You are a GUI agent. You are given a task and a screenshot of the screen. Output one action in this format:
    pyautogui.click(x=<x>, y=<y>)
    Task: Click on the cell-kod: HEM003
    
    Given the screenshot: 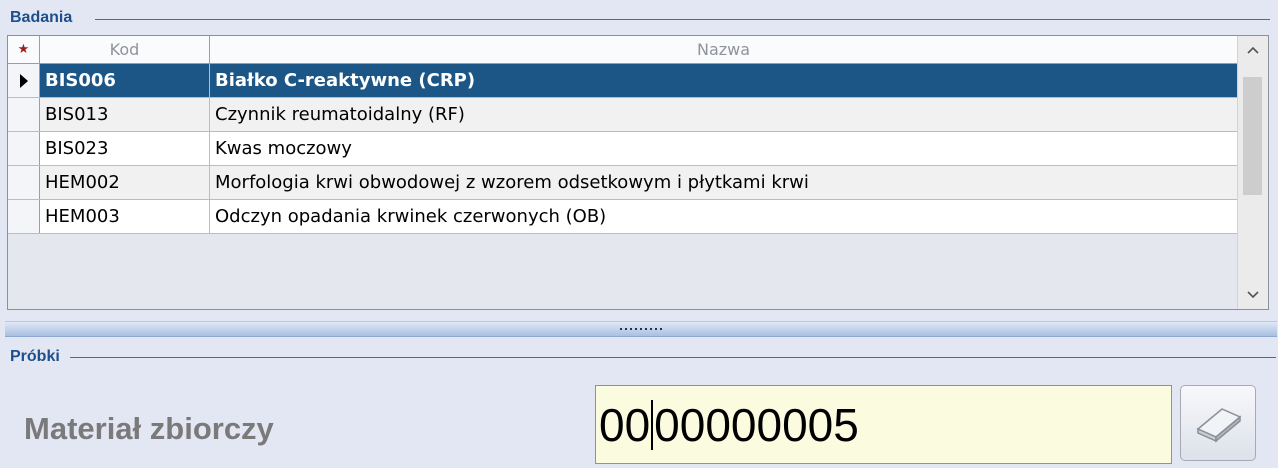 What is the action you would take?
    pyautogui.click(x=125, y=216)
    